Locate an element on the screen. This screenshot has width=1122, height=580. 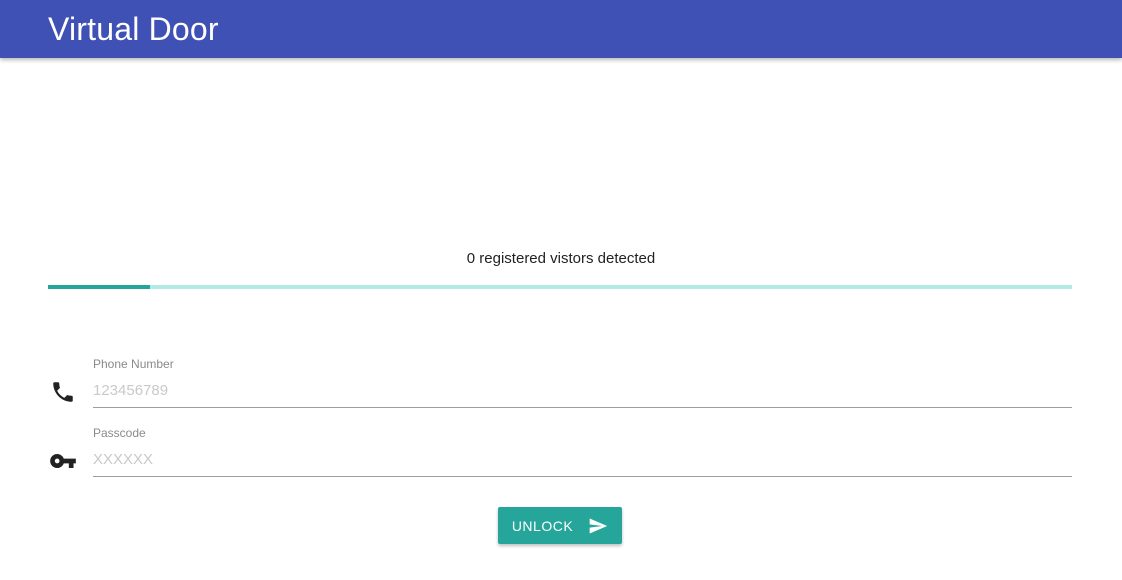
passcode-label: Passcode is located at coordinates (119, 433).